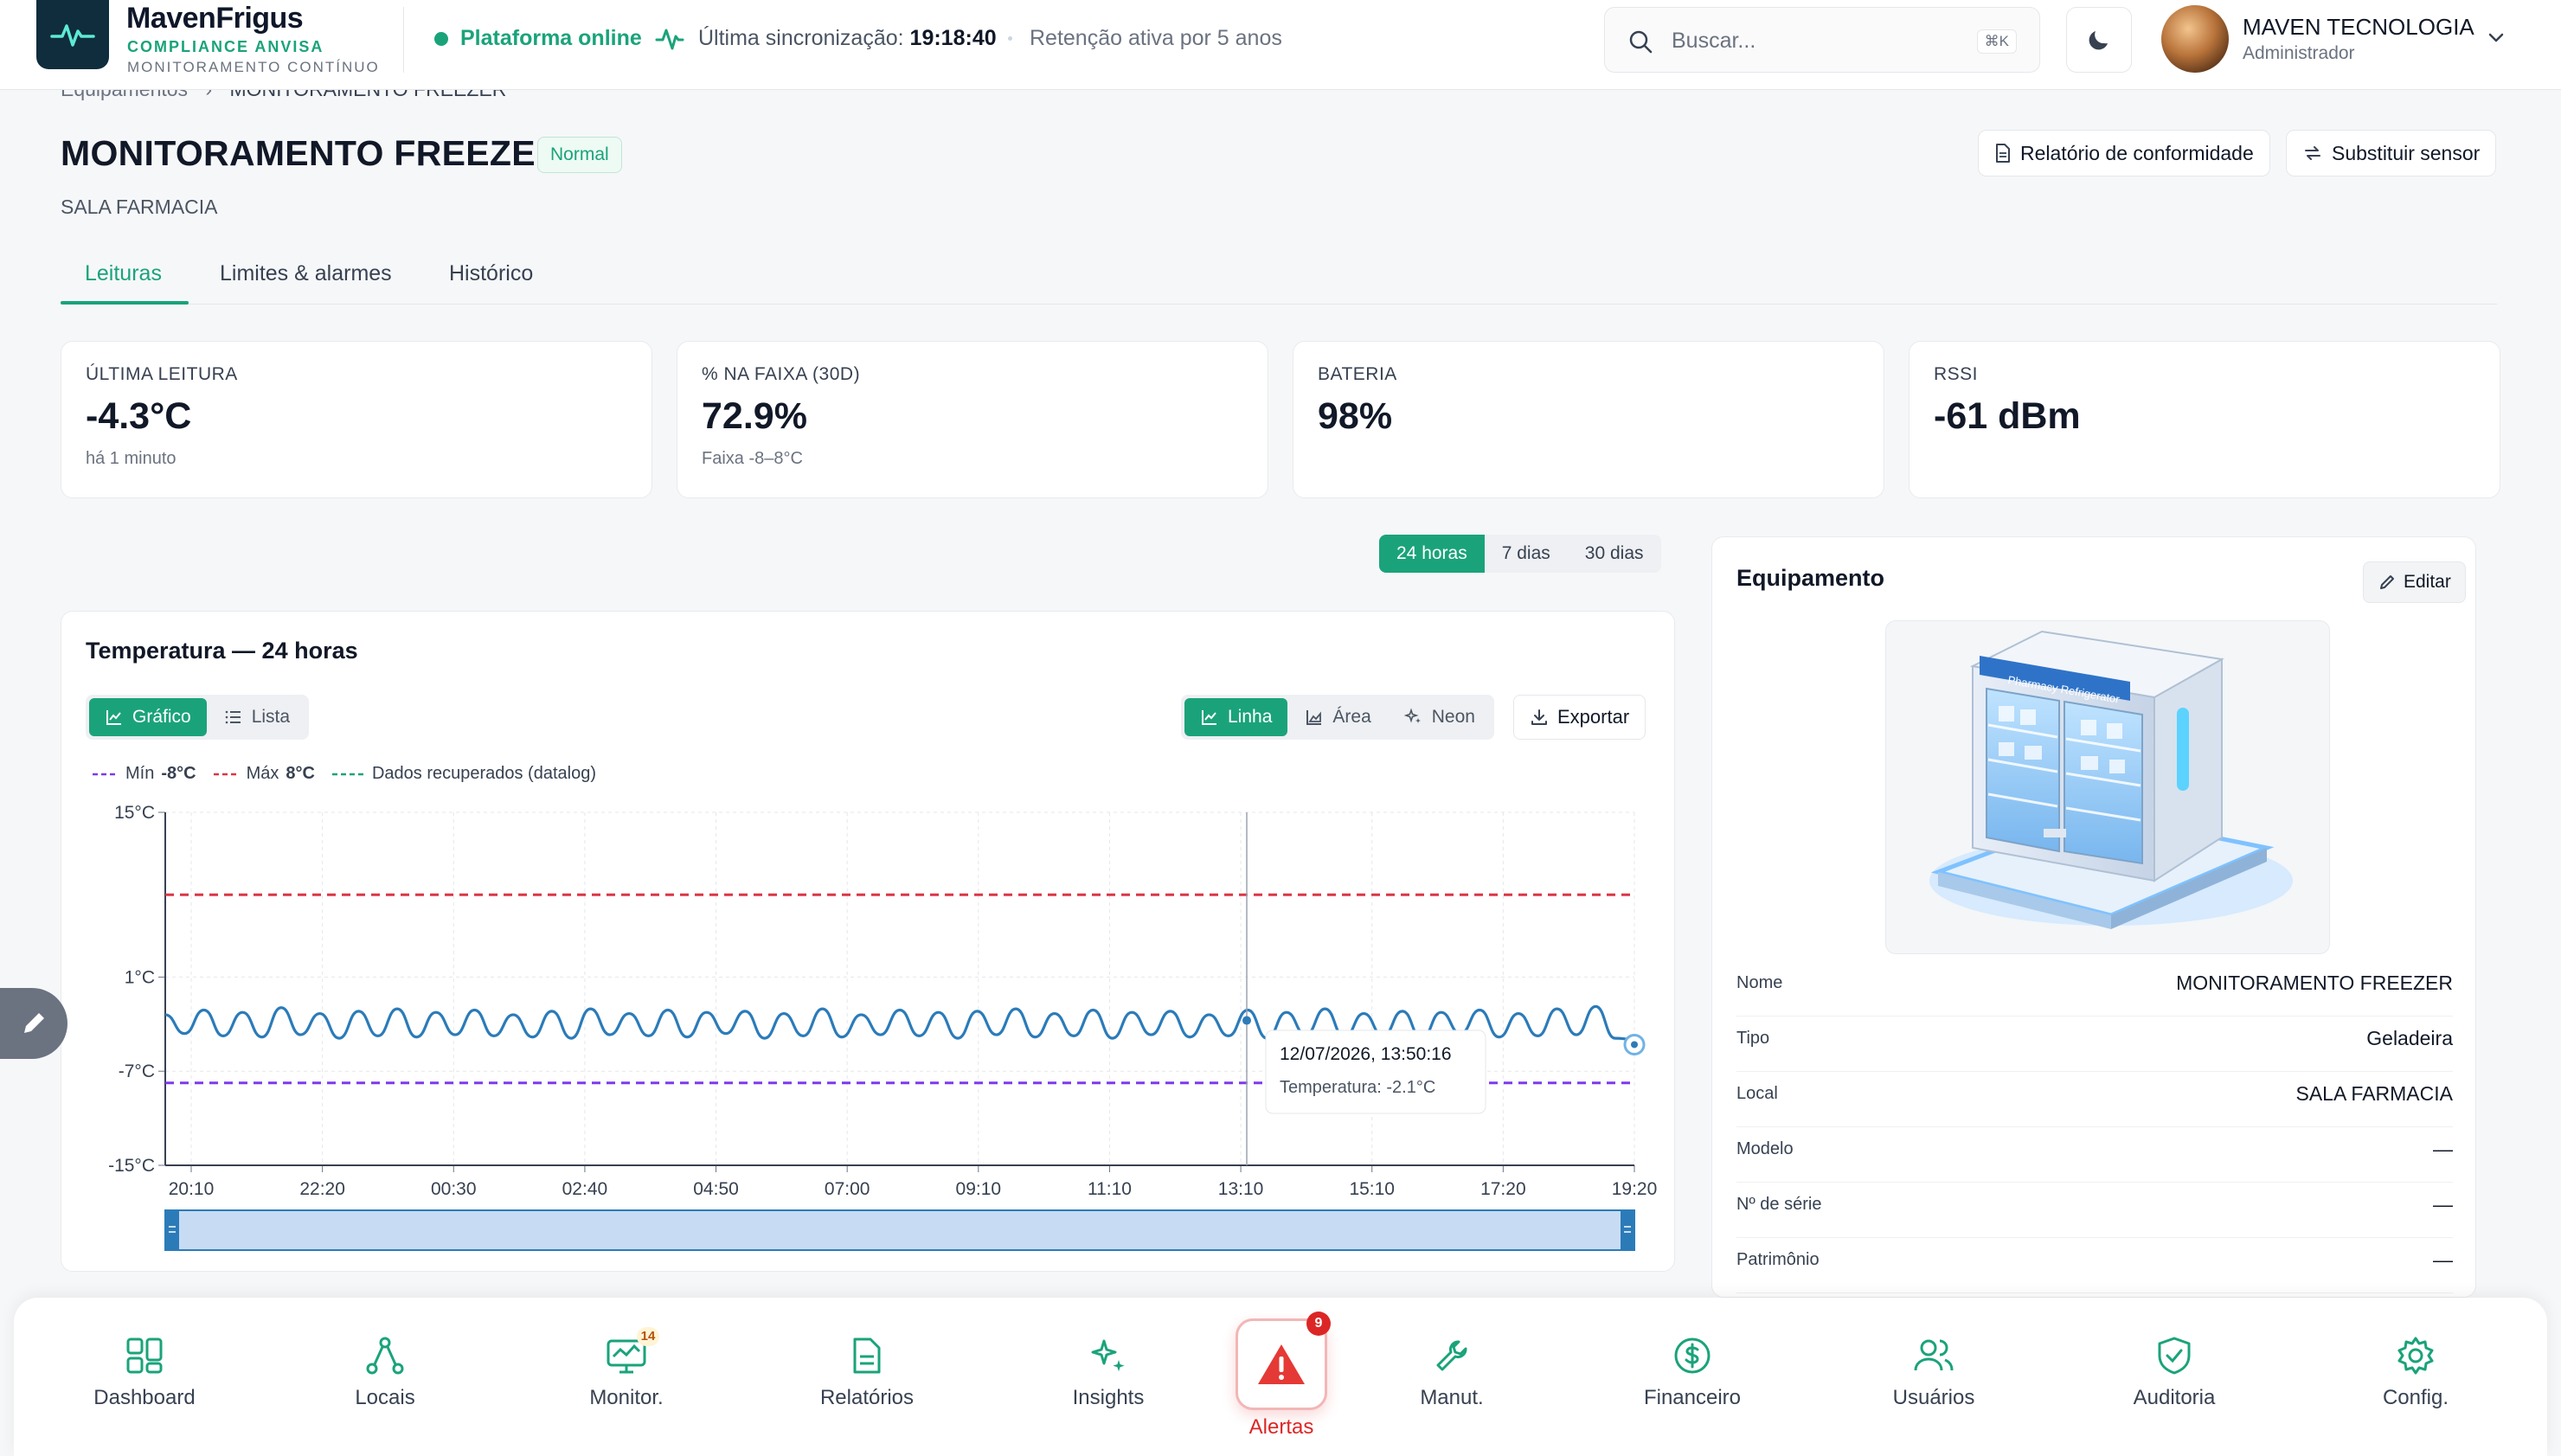 The height and width of the screenshot is (1456, 2561). What do you see at coordinates (2374, 1093) in the screenshot?
I see `row-value: SALA FARMACIA` at bounding box center [2374, 1093].